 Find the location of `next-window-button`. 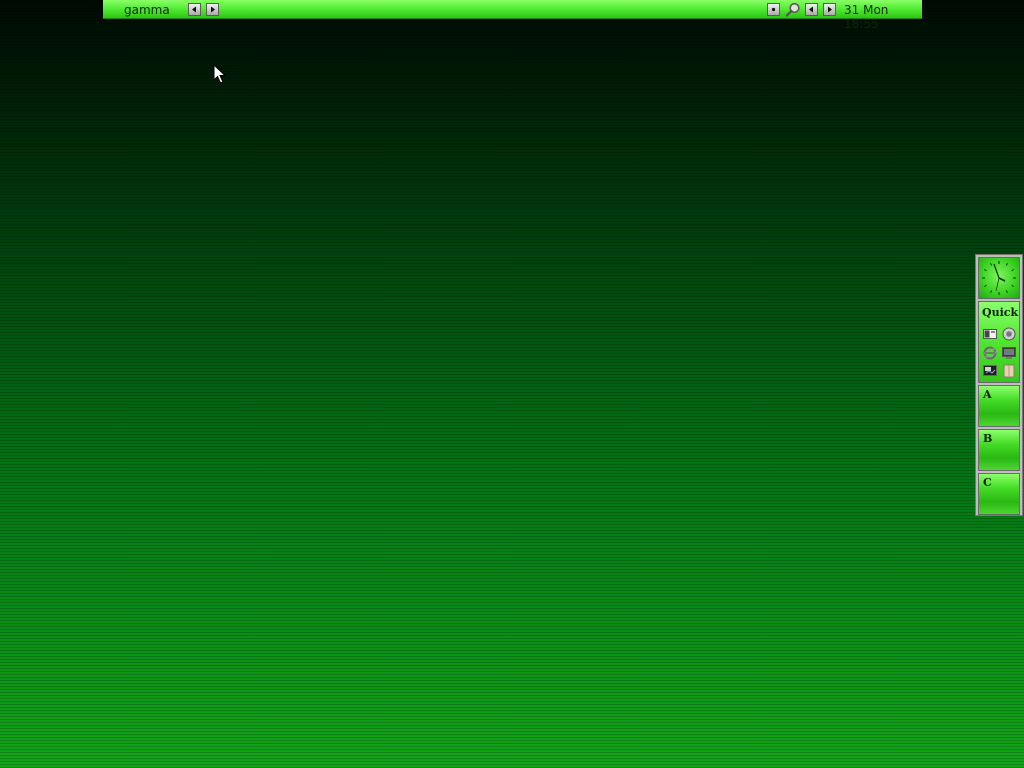

next-window-button is located at coordinates (829, 9).